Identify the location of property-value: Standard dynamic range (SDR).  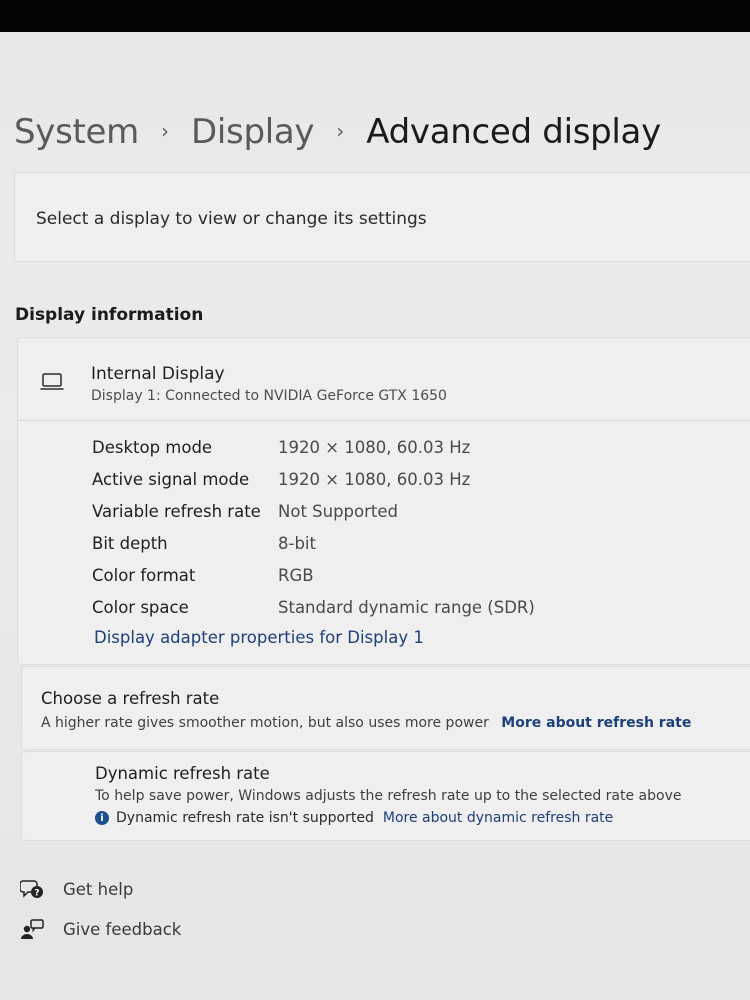
(406, 607).